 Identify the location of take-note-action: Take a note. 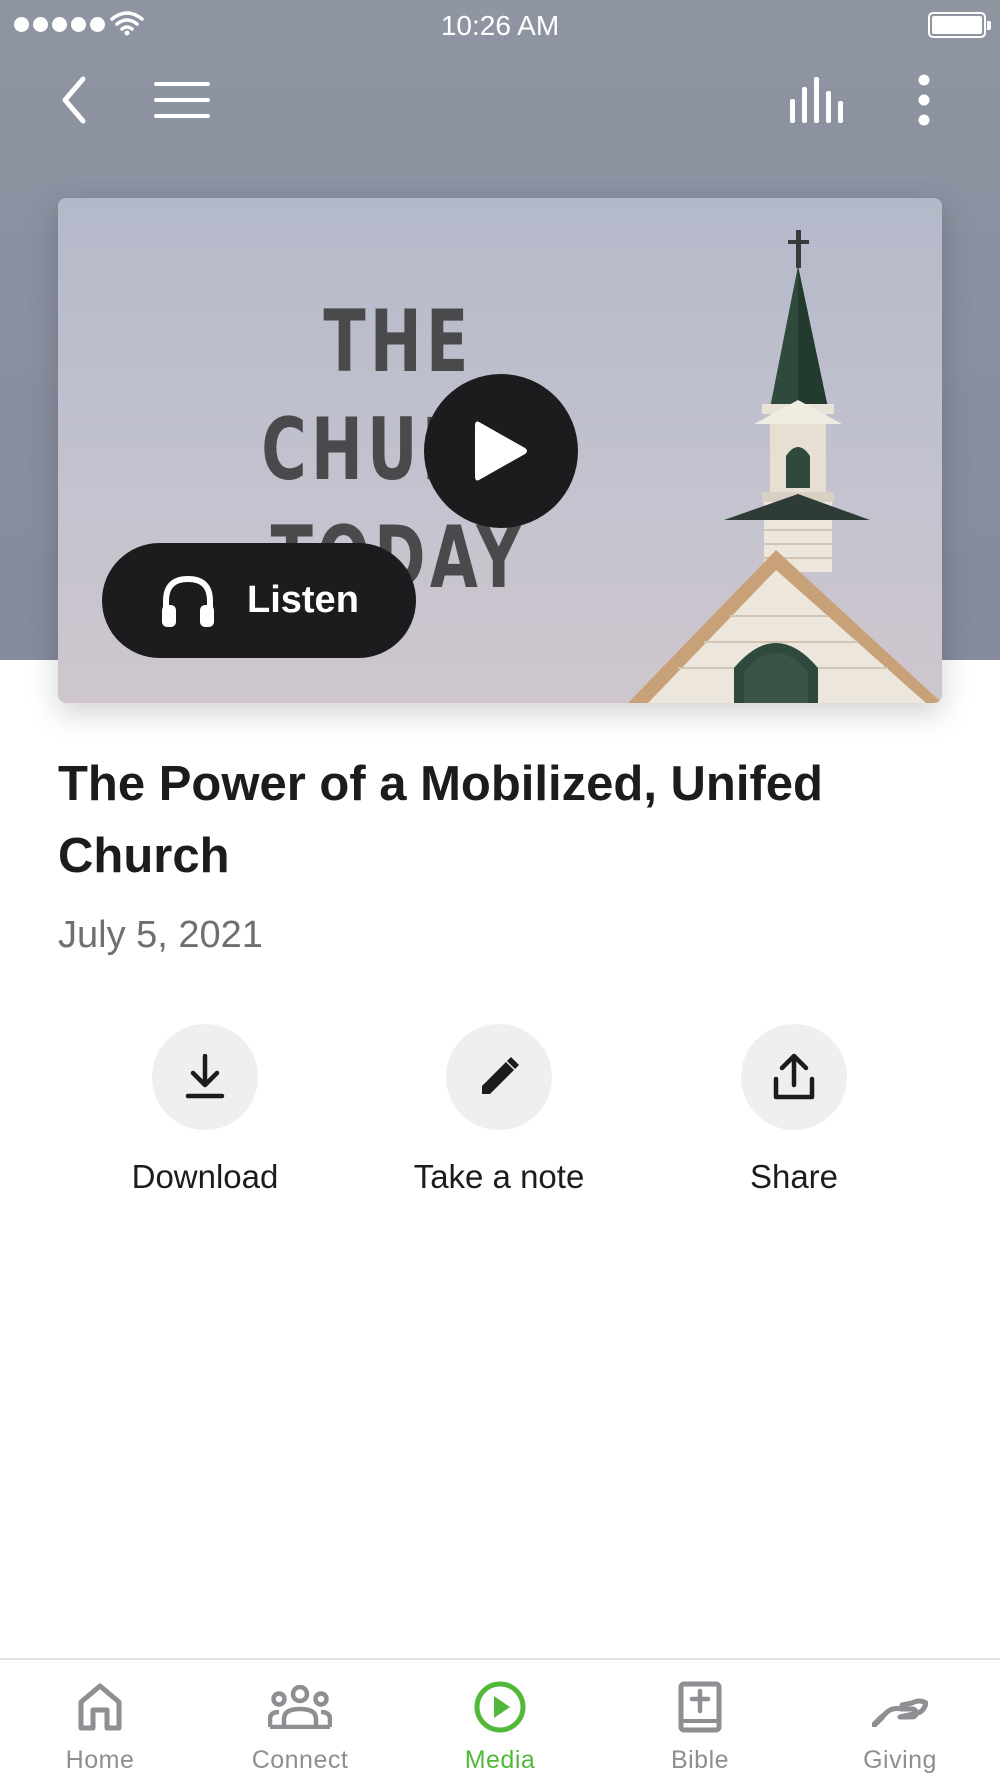
(499, 1110).